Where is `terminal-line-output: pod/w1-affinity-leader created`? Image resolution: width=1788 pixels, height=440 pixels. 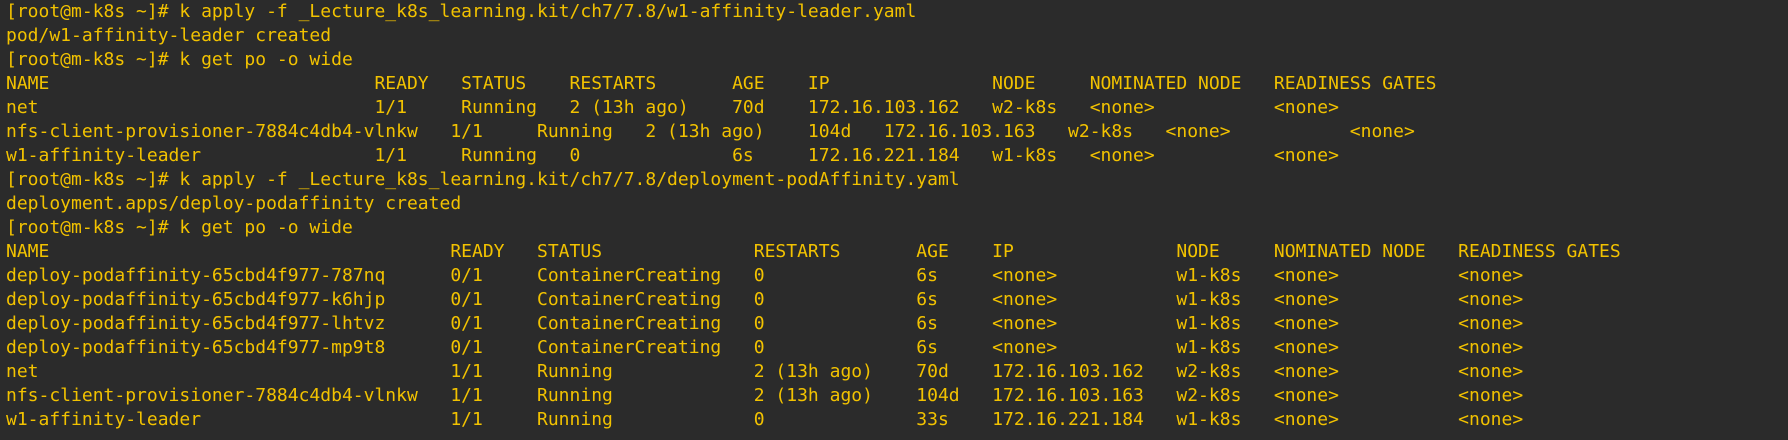 terminal-line-output: pod/w1-affinity-leader created is located at coordinates (169, 35).